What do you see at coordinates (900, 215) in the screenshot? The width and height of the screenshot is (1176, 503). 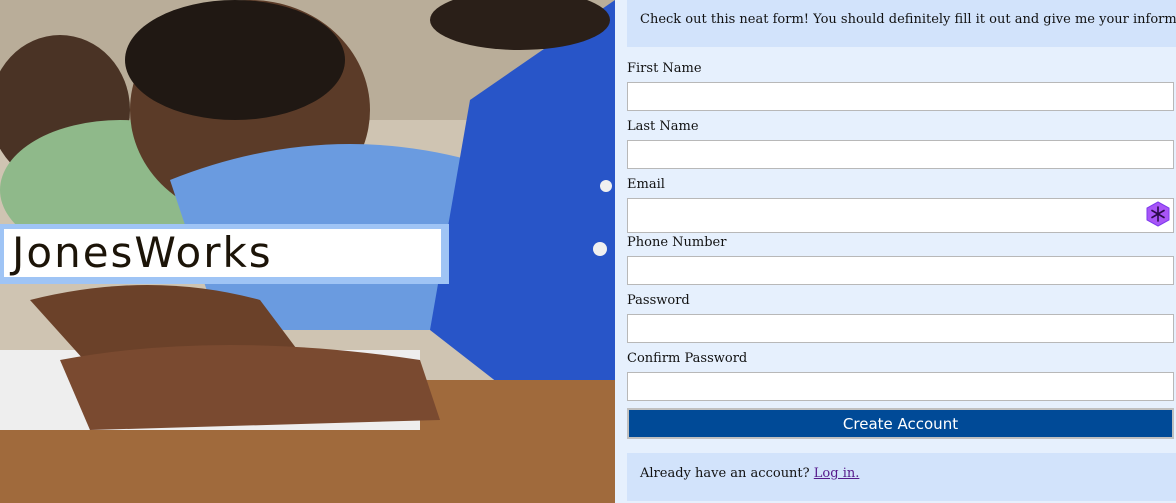 I see `email-input` at bounding box center [900, 215].